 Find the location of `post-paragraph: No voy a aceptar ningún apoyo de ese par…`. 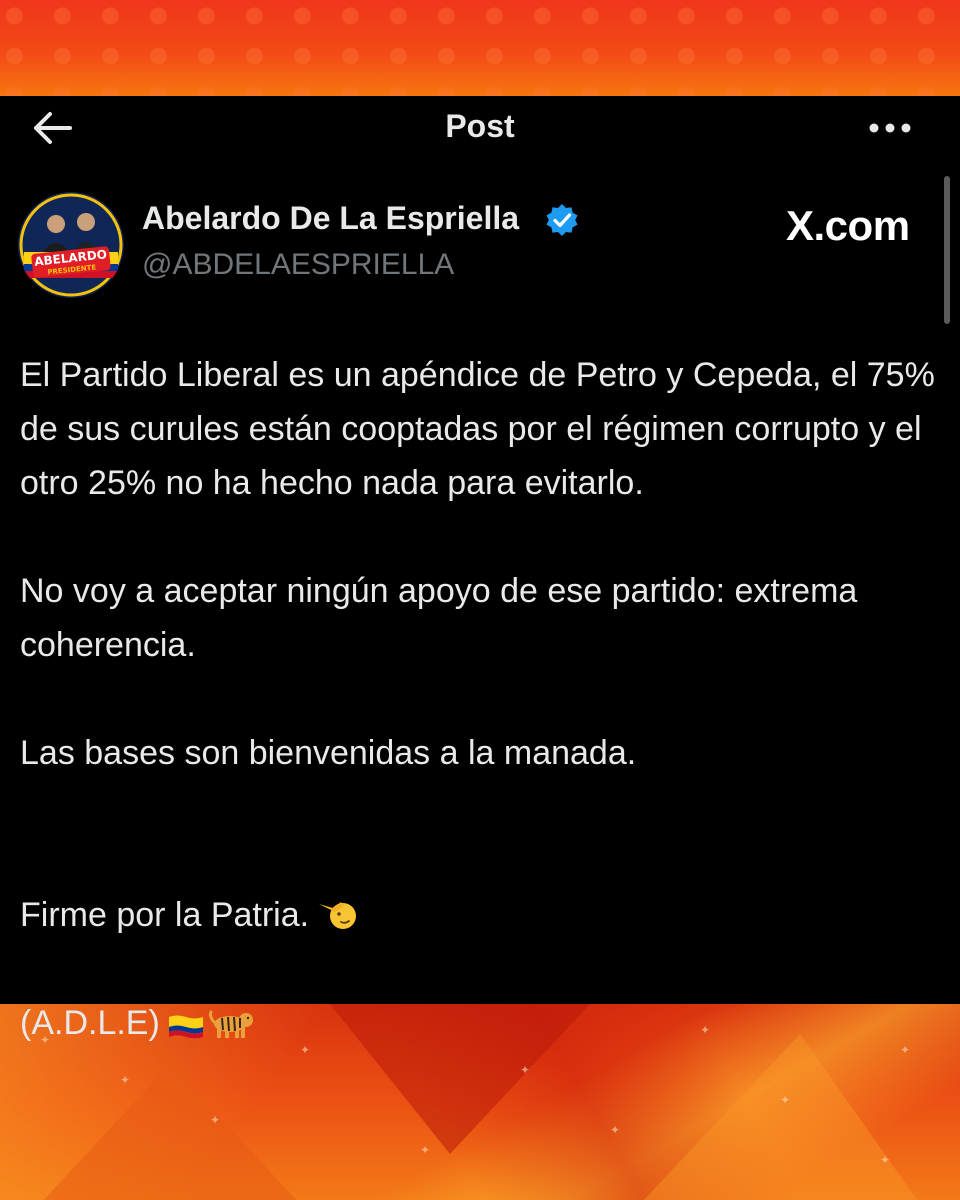

post-paragraph: No voy a aceptar ningún apoyo de ese par… is located at coordinates (439, 618).